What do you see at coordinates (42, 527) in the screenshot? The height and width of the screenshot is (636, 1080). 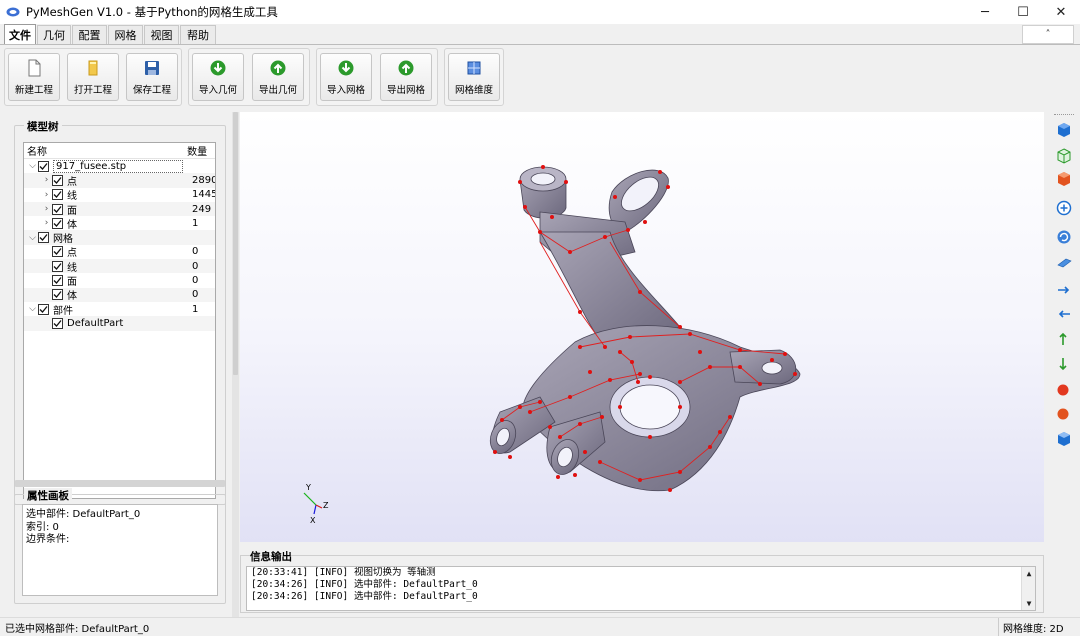 I see `prop-index: 索引: 0` at bounding box center [42, 527].